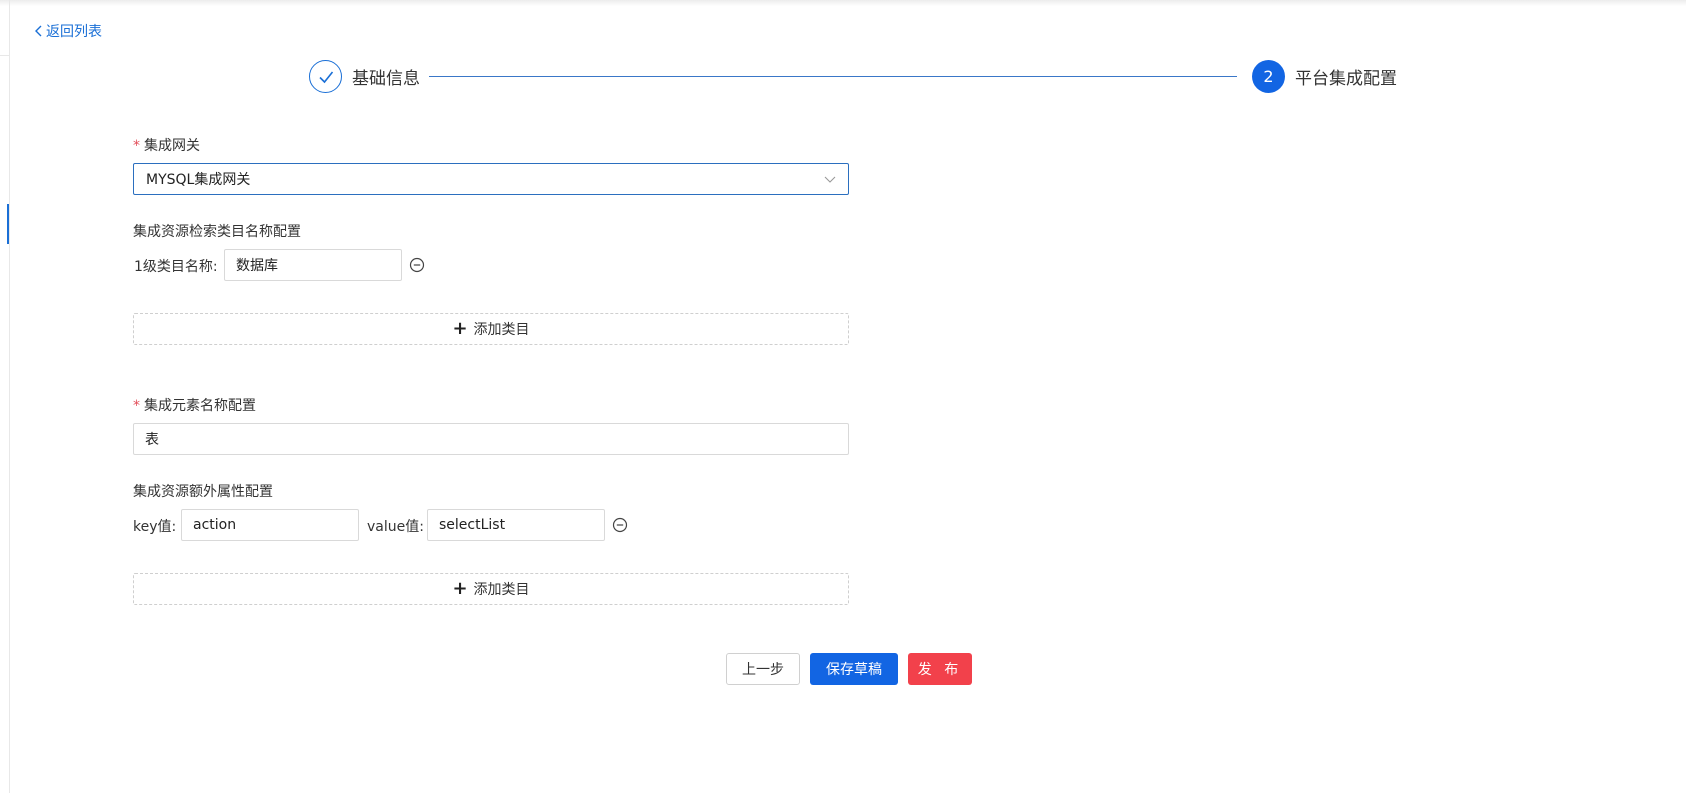 This screenshot has height=793, width=1686. What do you see at coordinates (257, 266) in the screenshot?
I see `category-name-value: 数据库` at bounding box center [257, 266].